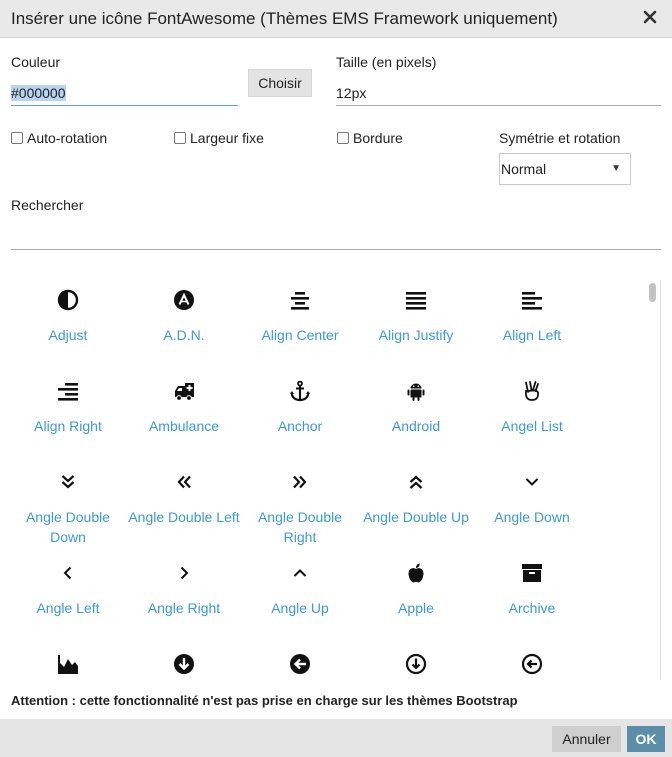 The image size is (672, 757). What do you see at coordinates (47, 205) in the screenshot?
I see `search-label: Rechercher` at bounding box center [47, 205].